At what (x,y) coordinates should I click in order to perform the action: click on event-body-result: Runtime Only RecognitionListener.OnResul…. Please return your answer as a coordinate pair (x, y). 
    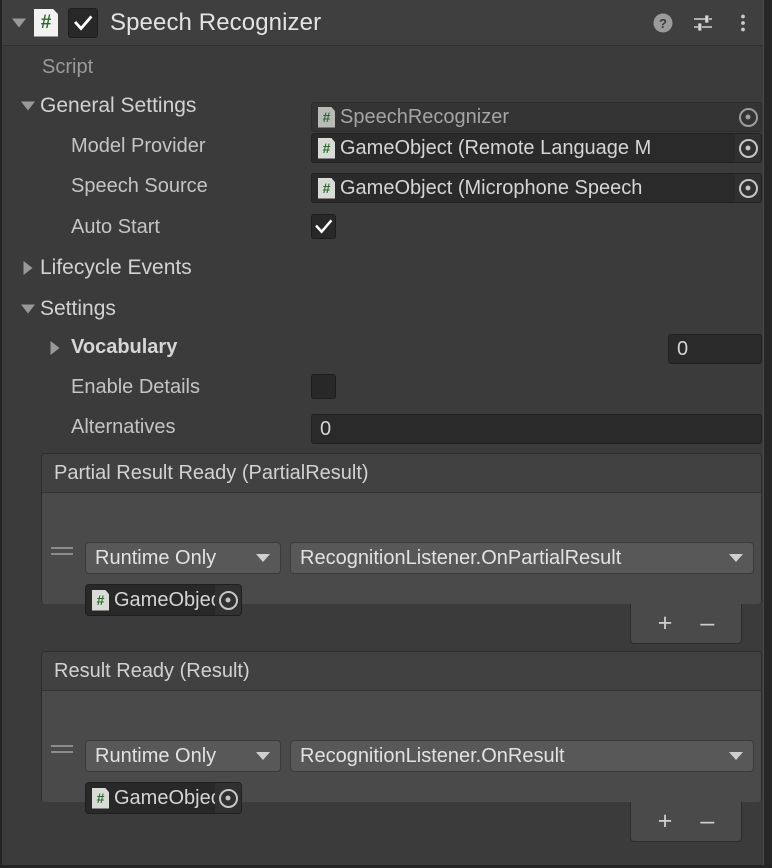
    Looking at the image, I should click on (401, 752).